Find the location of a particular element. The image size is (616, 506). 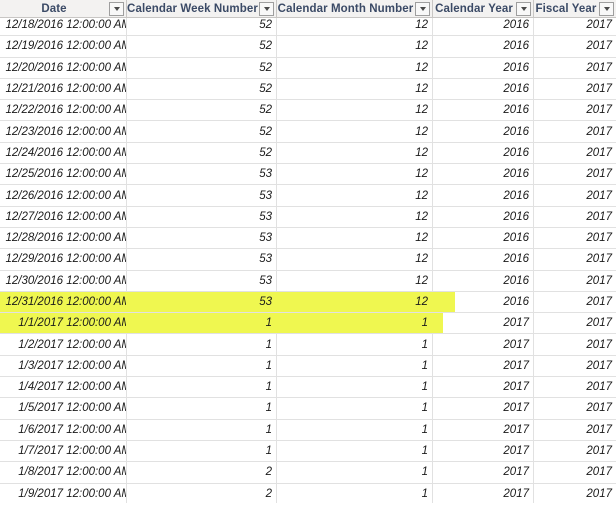

table-row: 12/29/2016 12:00:00 AM 53 12 2016 2017 is located at coordinates (308, 260).